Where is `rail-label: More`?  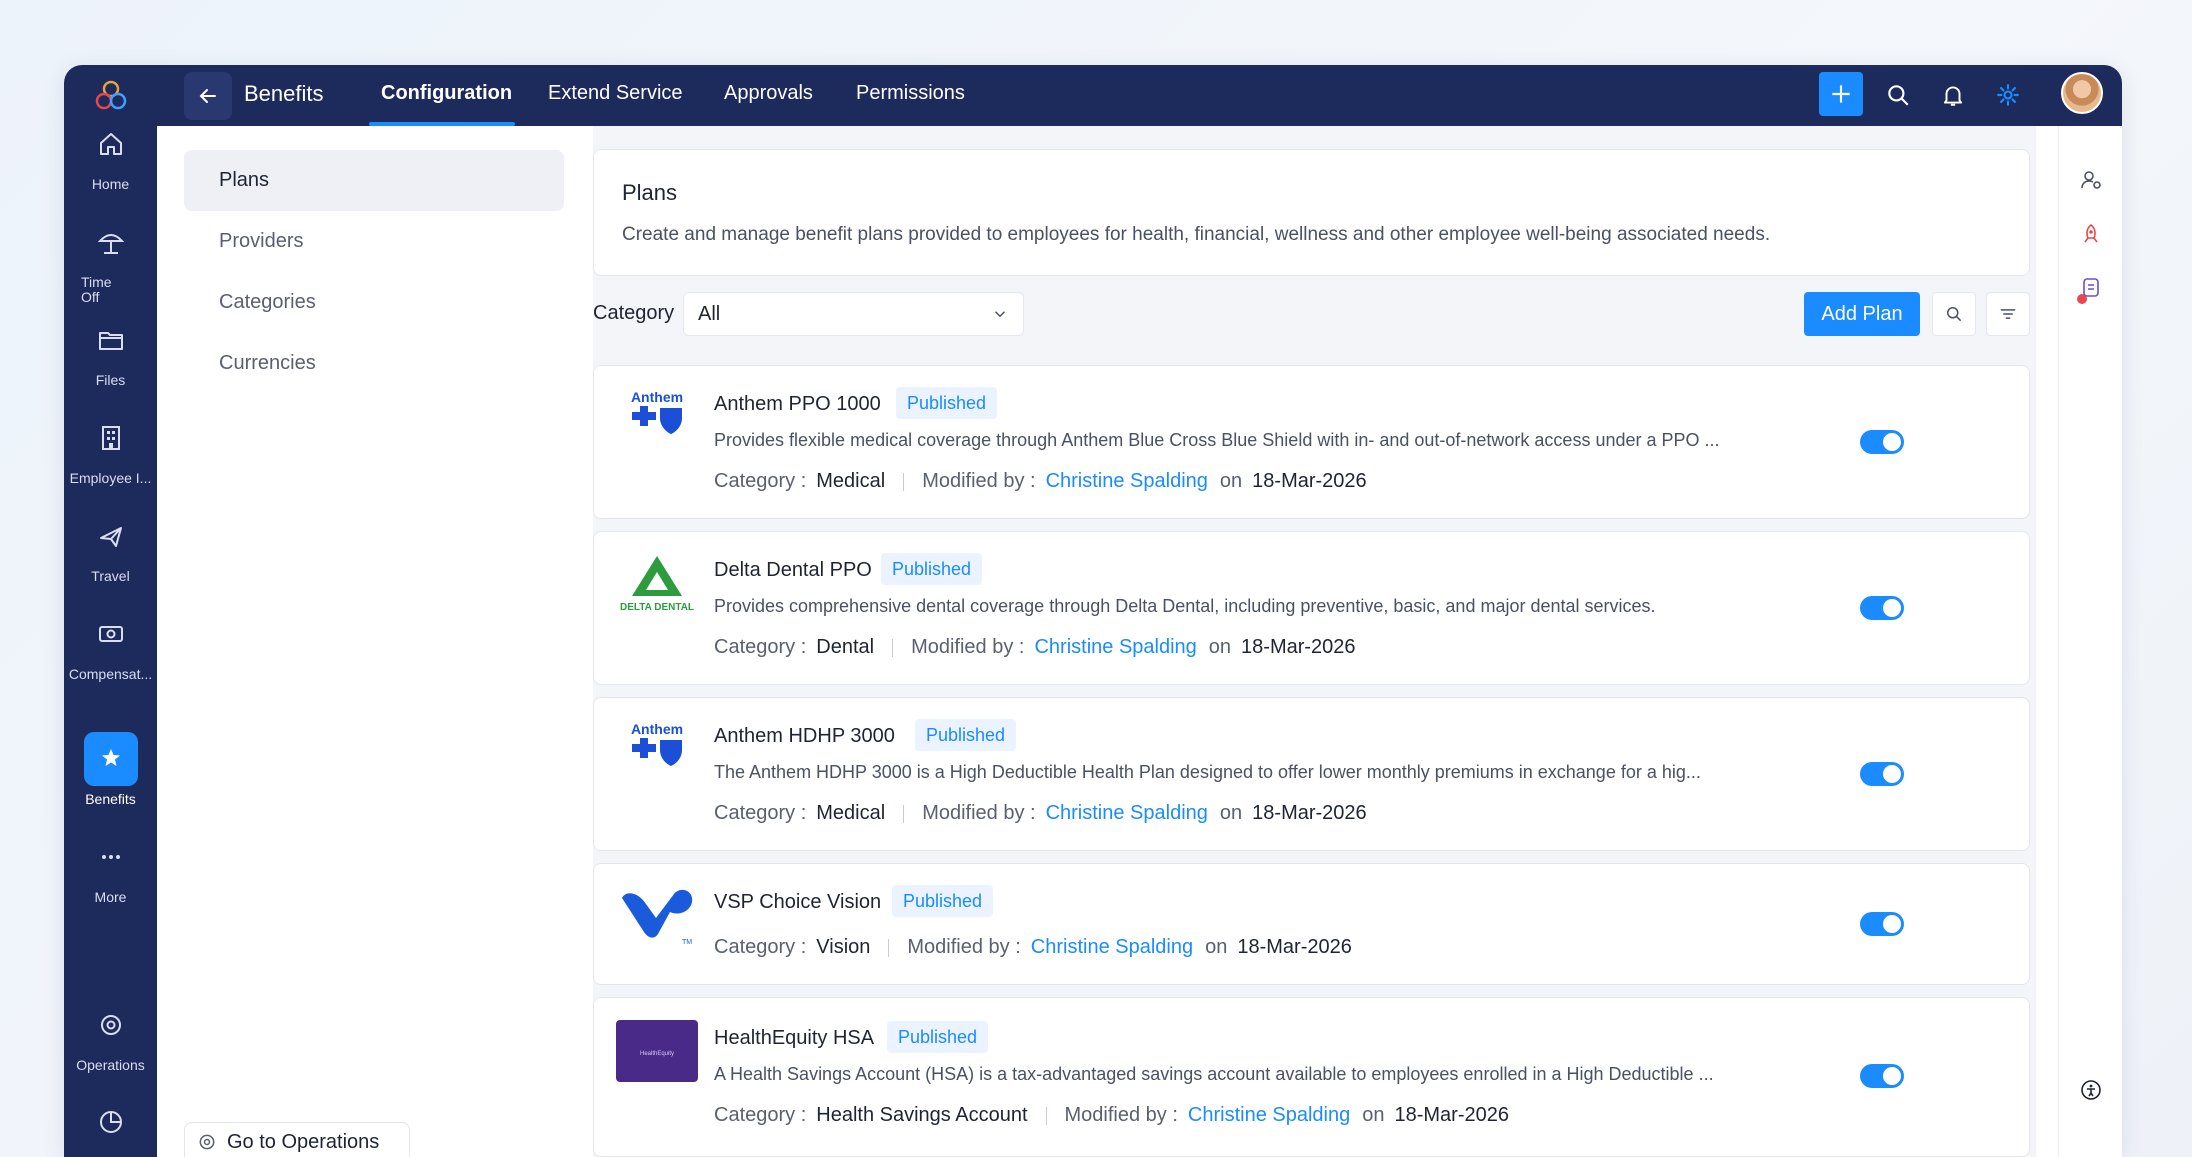
rail-label: More is located at coordinates (110, 897).